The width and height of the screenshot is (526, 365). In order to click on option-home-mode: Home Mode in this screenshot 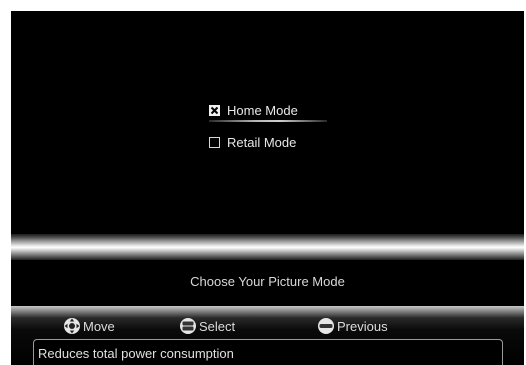, I will do `click(268, 111)`.